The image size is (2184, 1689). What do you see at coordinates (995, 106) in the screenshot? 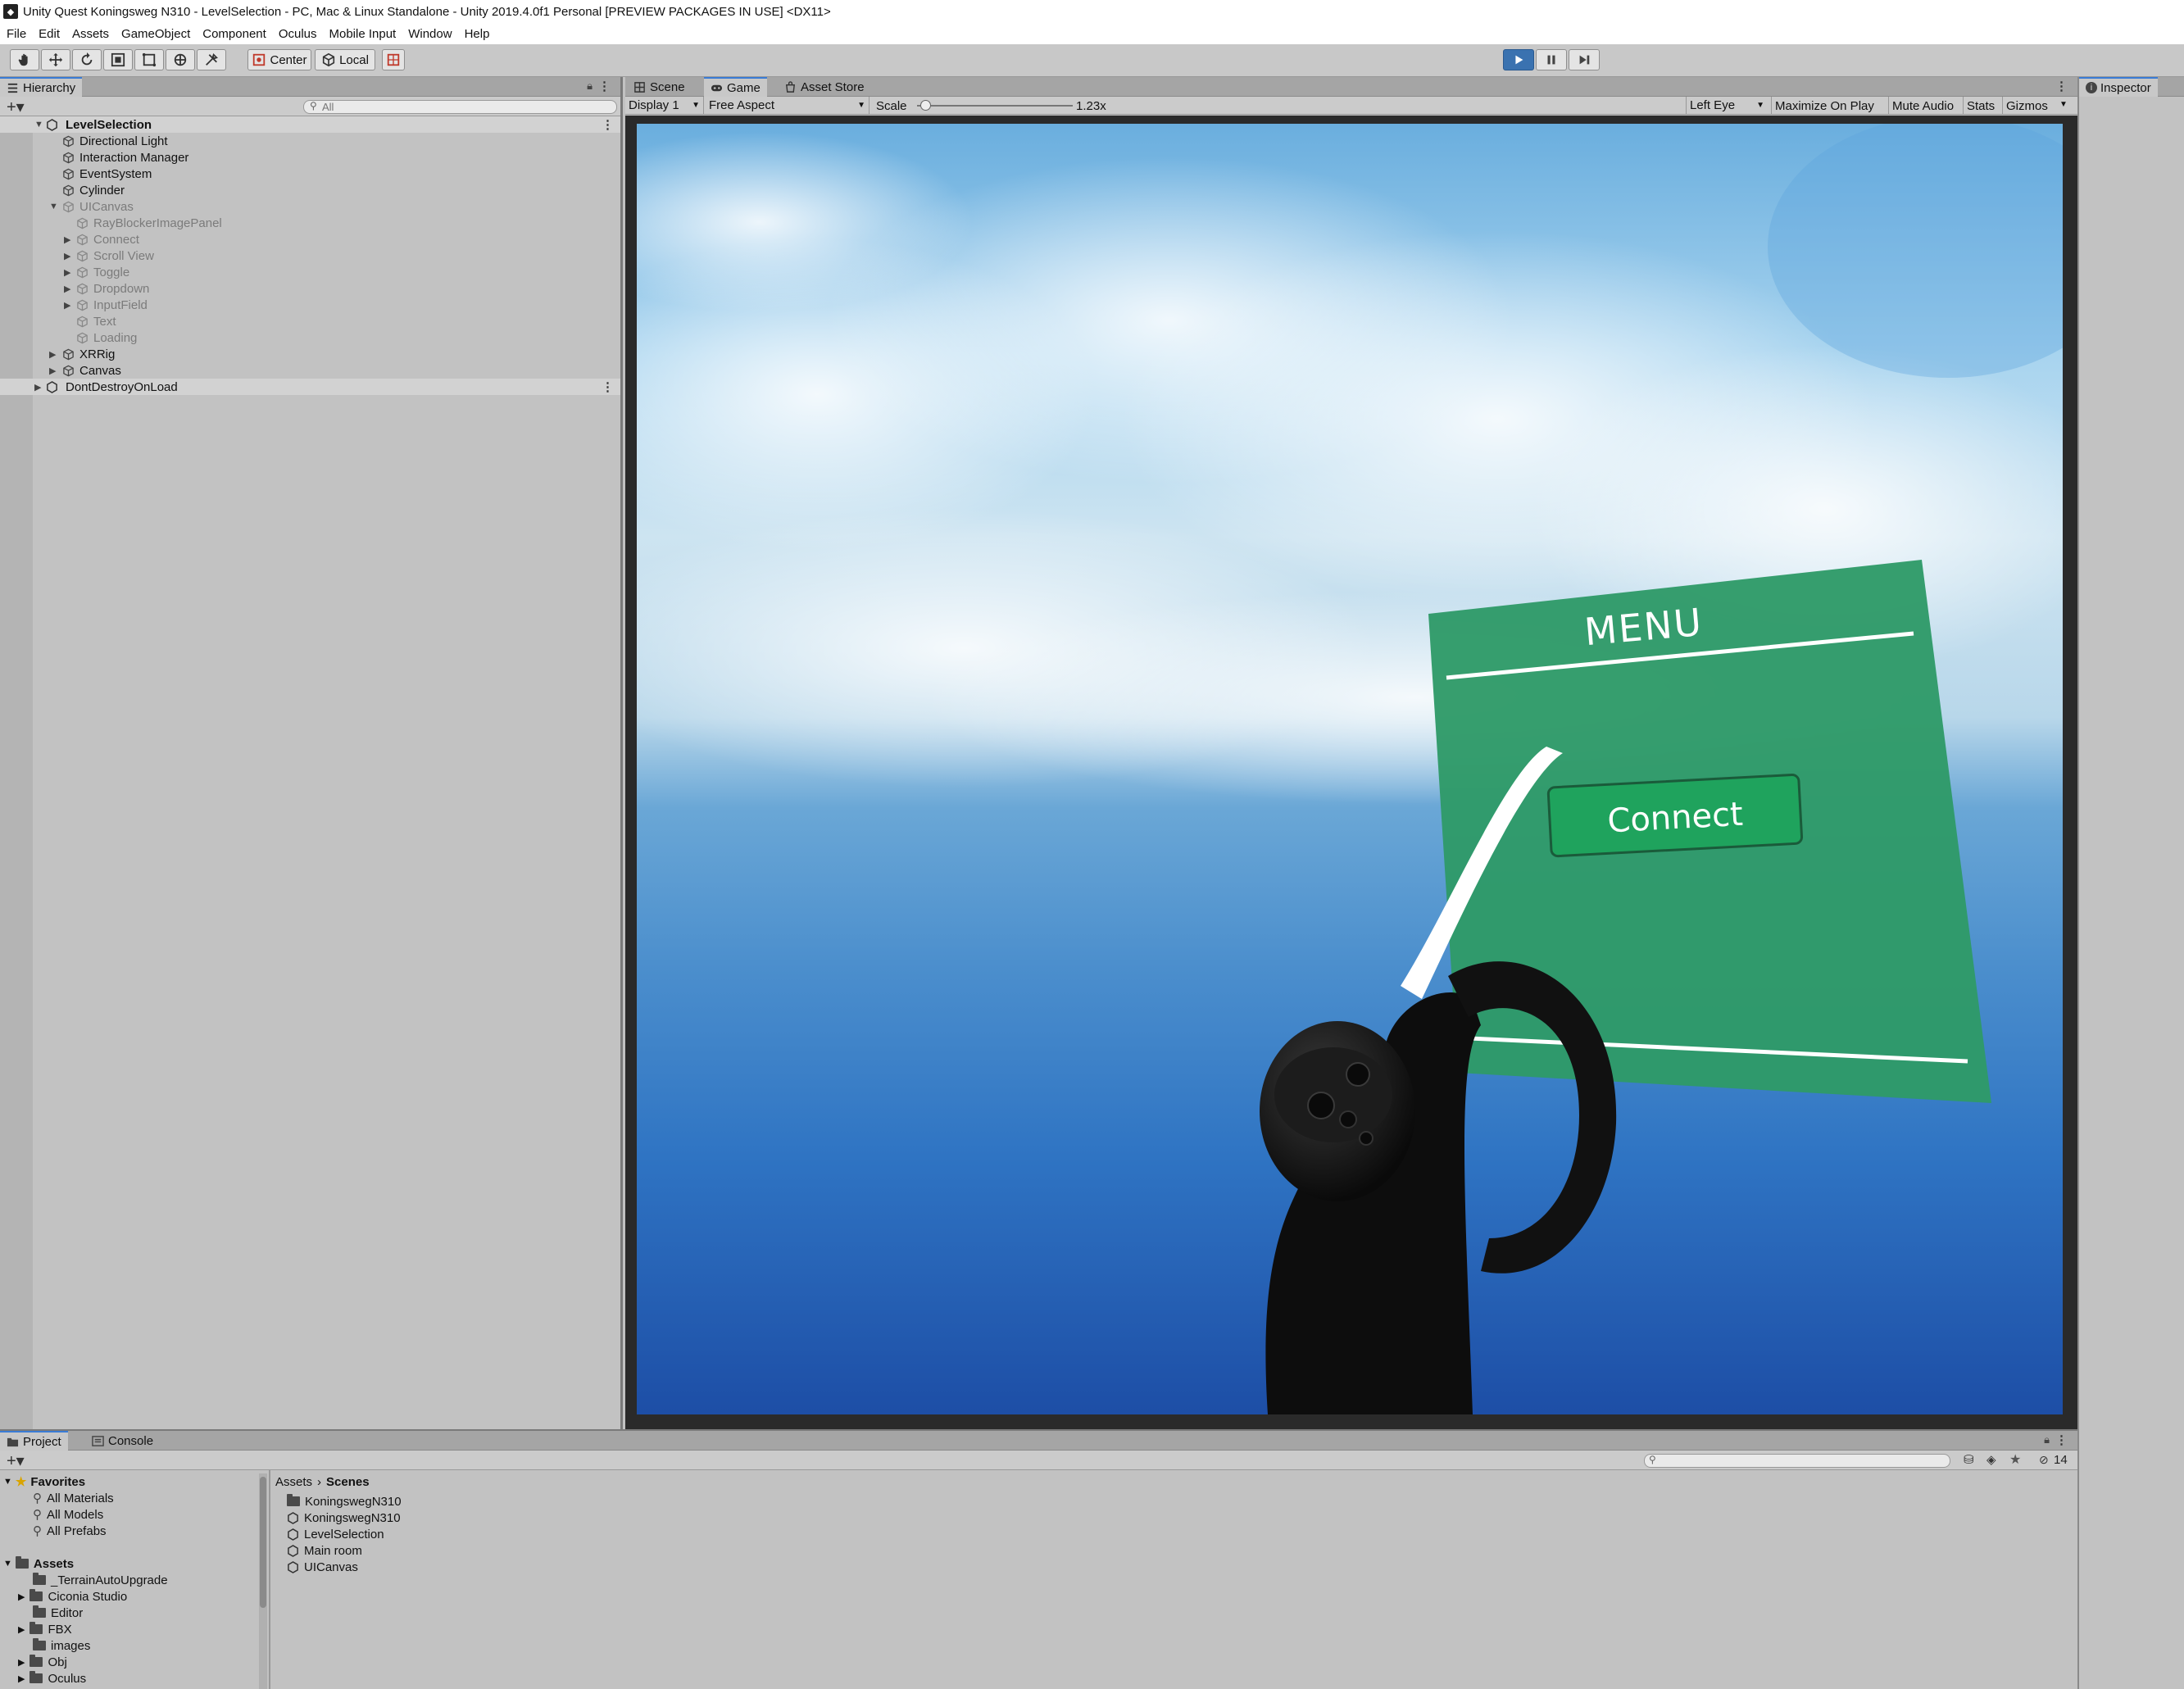
I see `scale-slider-track` at bounding box center [995, 106].